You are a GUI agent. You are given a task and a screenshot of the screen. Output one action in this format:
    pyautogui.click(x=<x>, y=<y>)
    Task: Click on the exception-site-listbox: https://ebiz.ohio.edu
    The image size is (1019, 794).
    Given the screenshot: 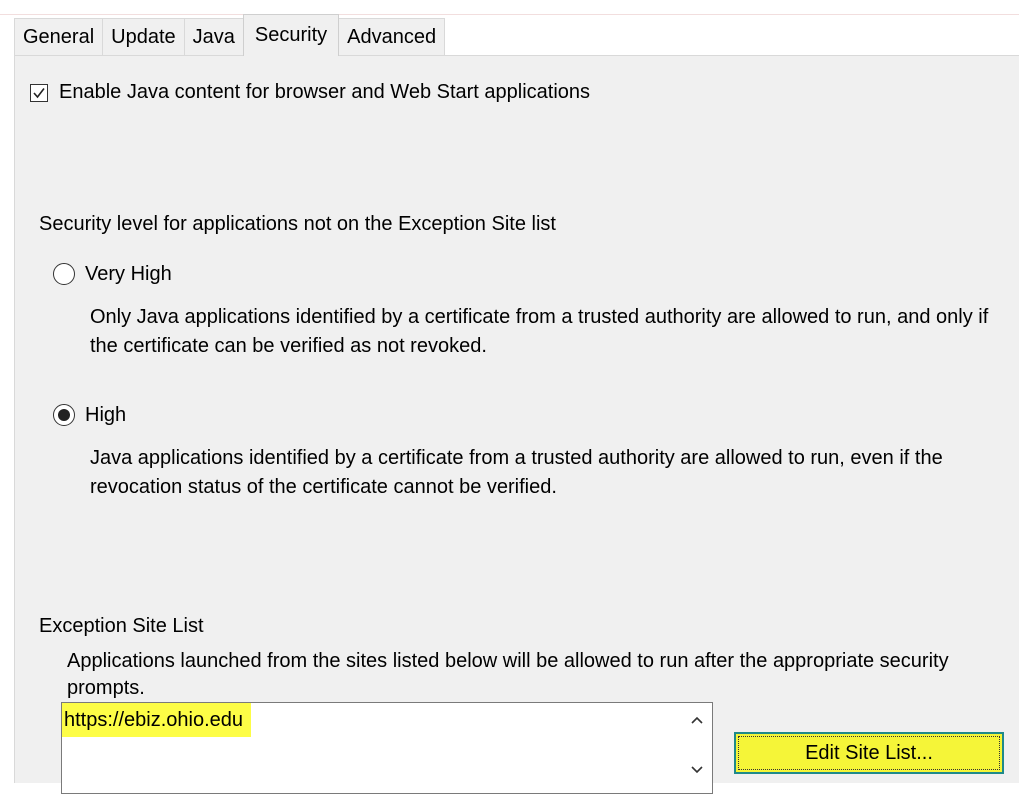 What is the action you would take?
    pyautogui.click(x=387, y=748)
    